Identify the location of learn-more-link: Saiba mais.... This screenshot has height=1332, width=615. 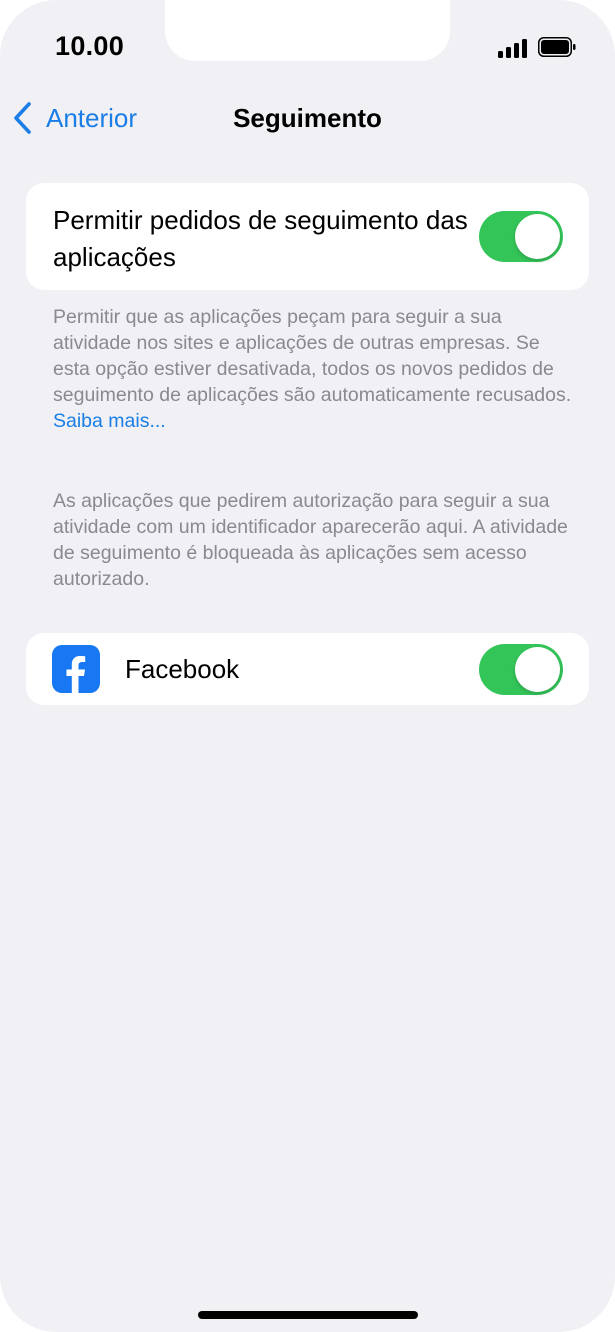
(109, 421).